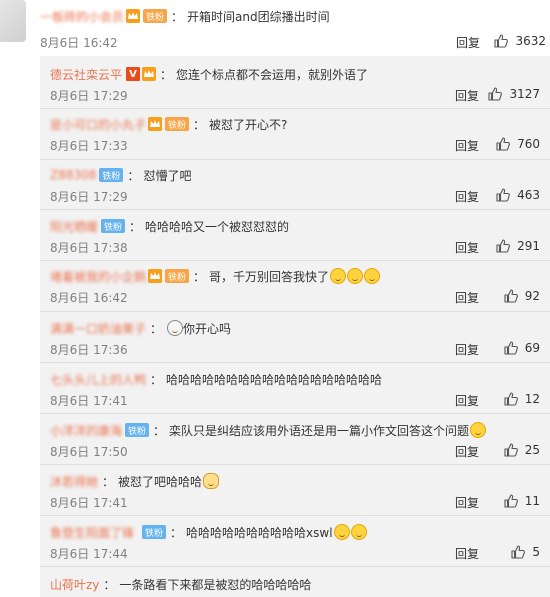 The width and height of the screenshot is (550, 597). What do you see at coordinates (73, 175) in the screenshot?
I see `username: Z88308` at bounding box center [73, 175].